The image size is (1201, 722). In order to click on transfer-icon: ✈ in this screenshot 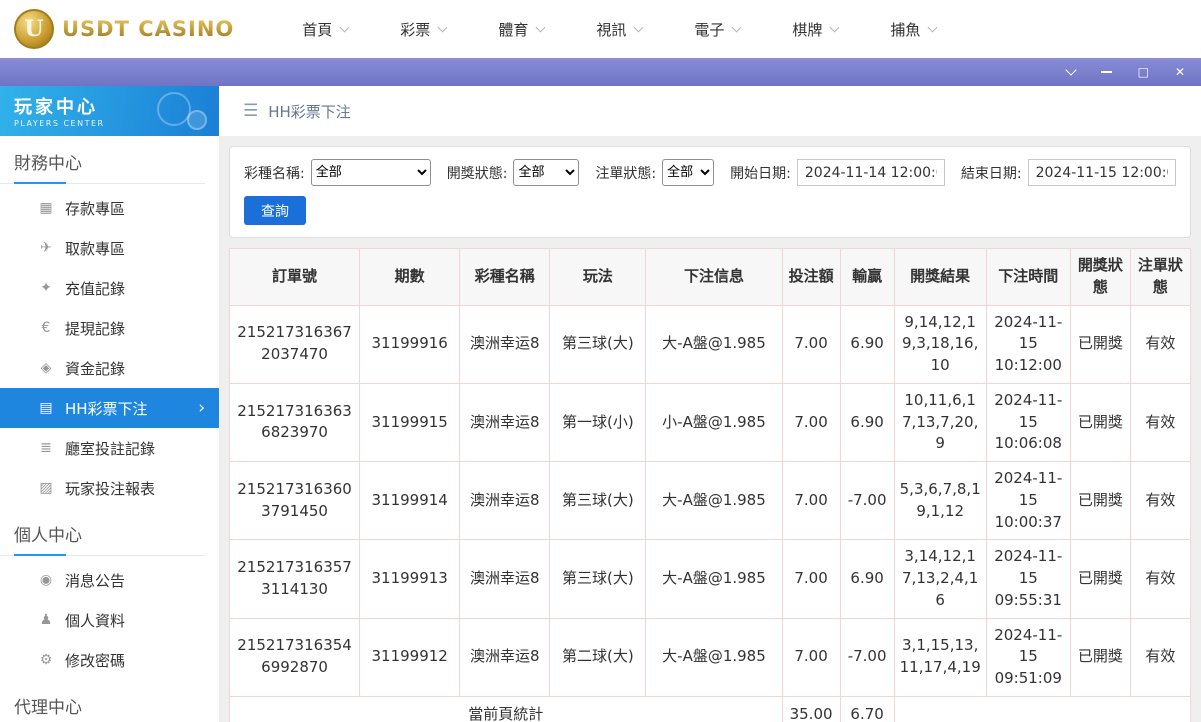, I will do `click(46, 248)`.